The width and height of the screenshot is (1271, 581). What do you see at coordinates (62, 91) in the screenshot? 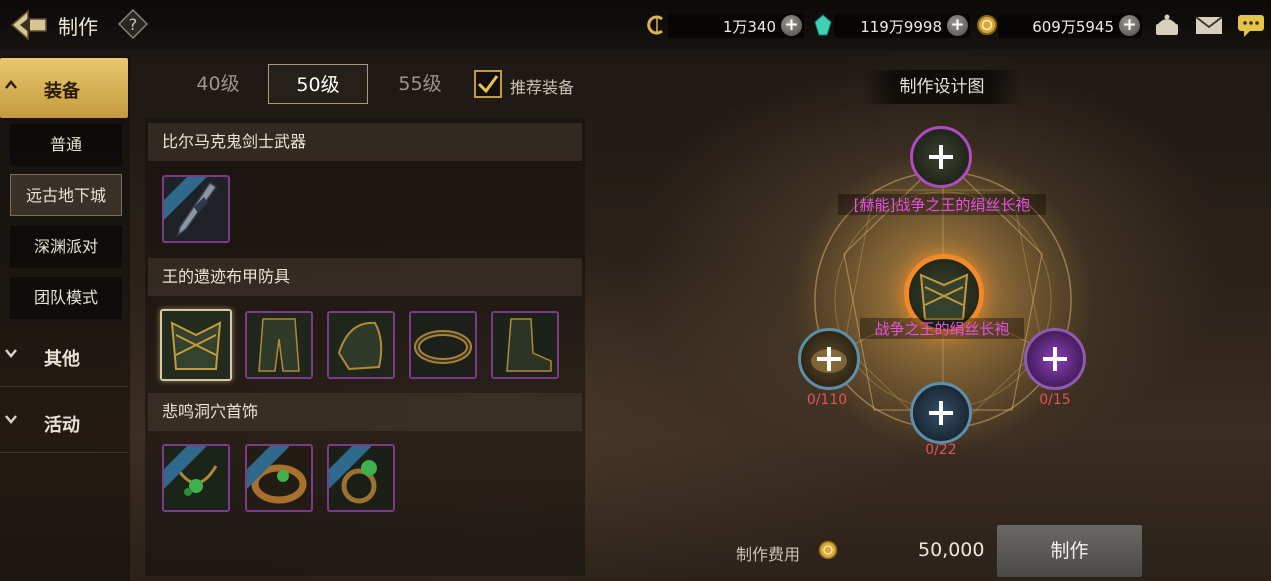
I see `sidebar-item-label: 装备` at bounding box center [62, 91].